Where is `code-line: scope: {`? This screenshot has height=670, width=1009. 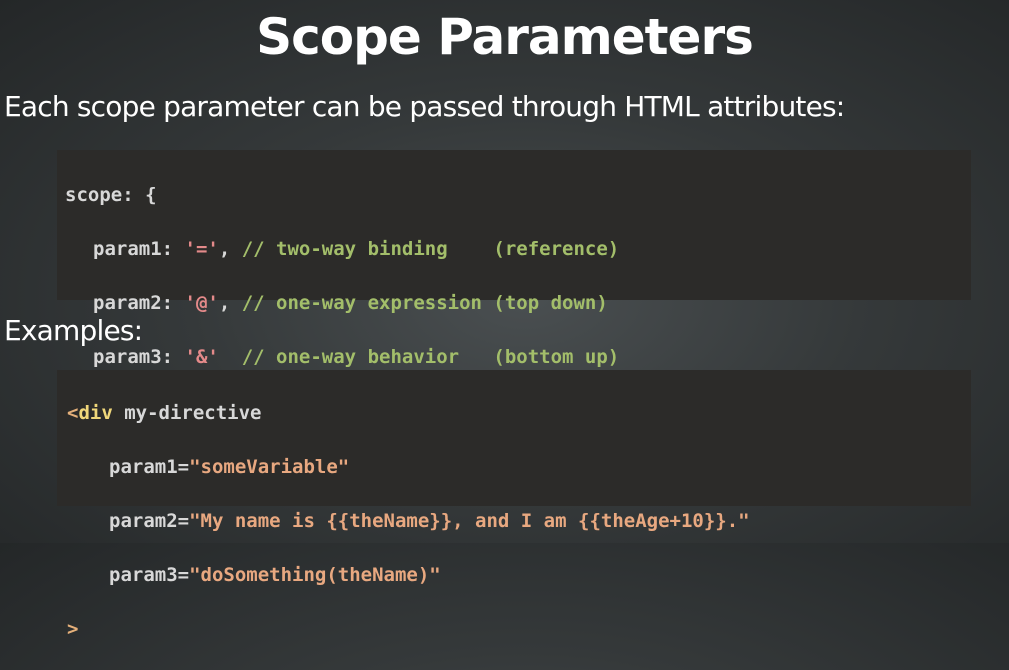 code-line: scope: { is located at coordinates (518, 195).